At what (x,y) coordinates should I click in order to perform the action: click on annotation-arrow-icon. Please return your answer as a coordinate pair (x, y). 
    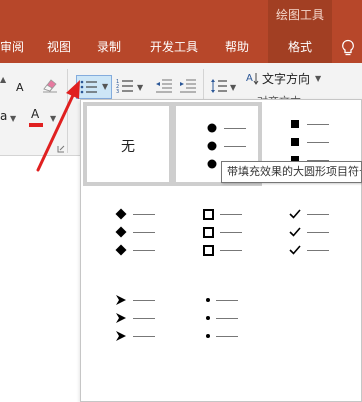
    Looking at the image, I should click on (58, 126).